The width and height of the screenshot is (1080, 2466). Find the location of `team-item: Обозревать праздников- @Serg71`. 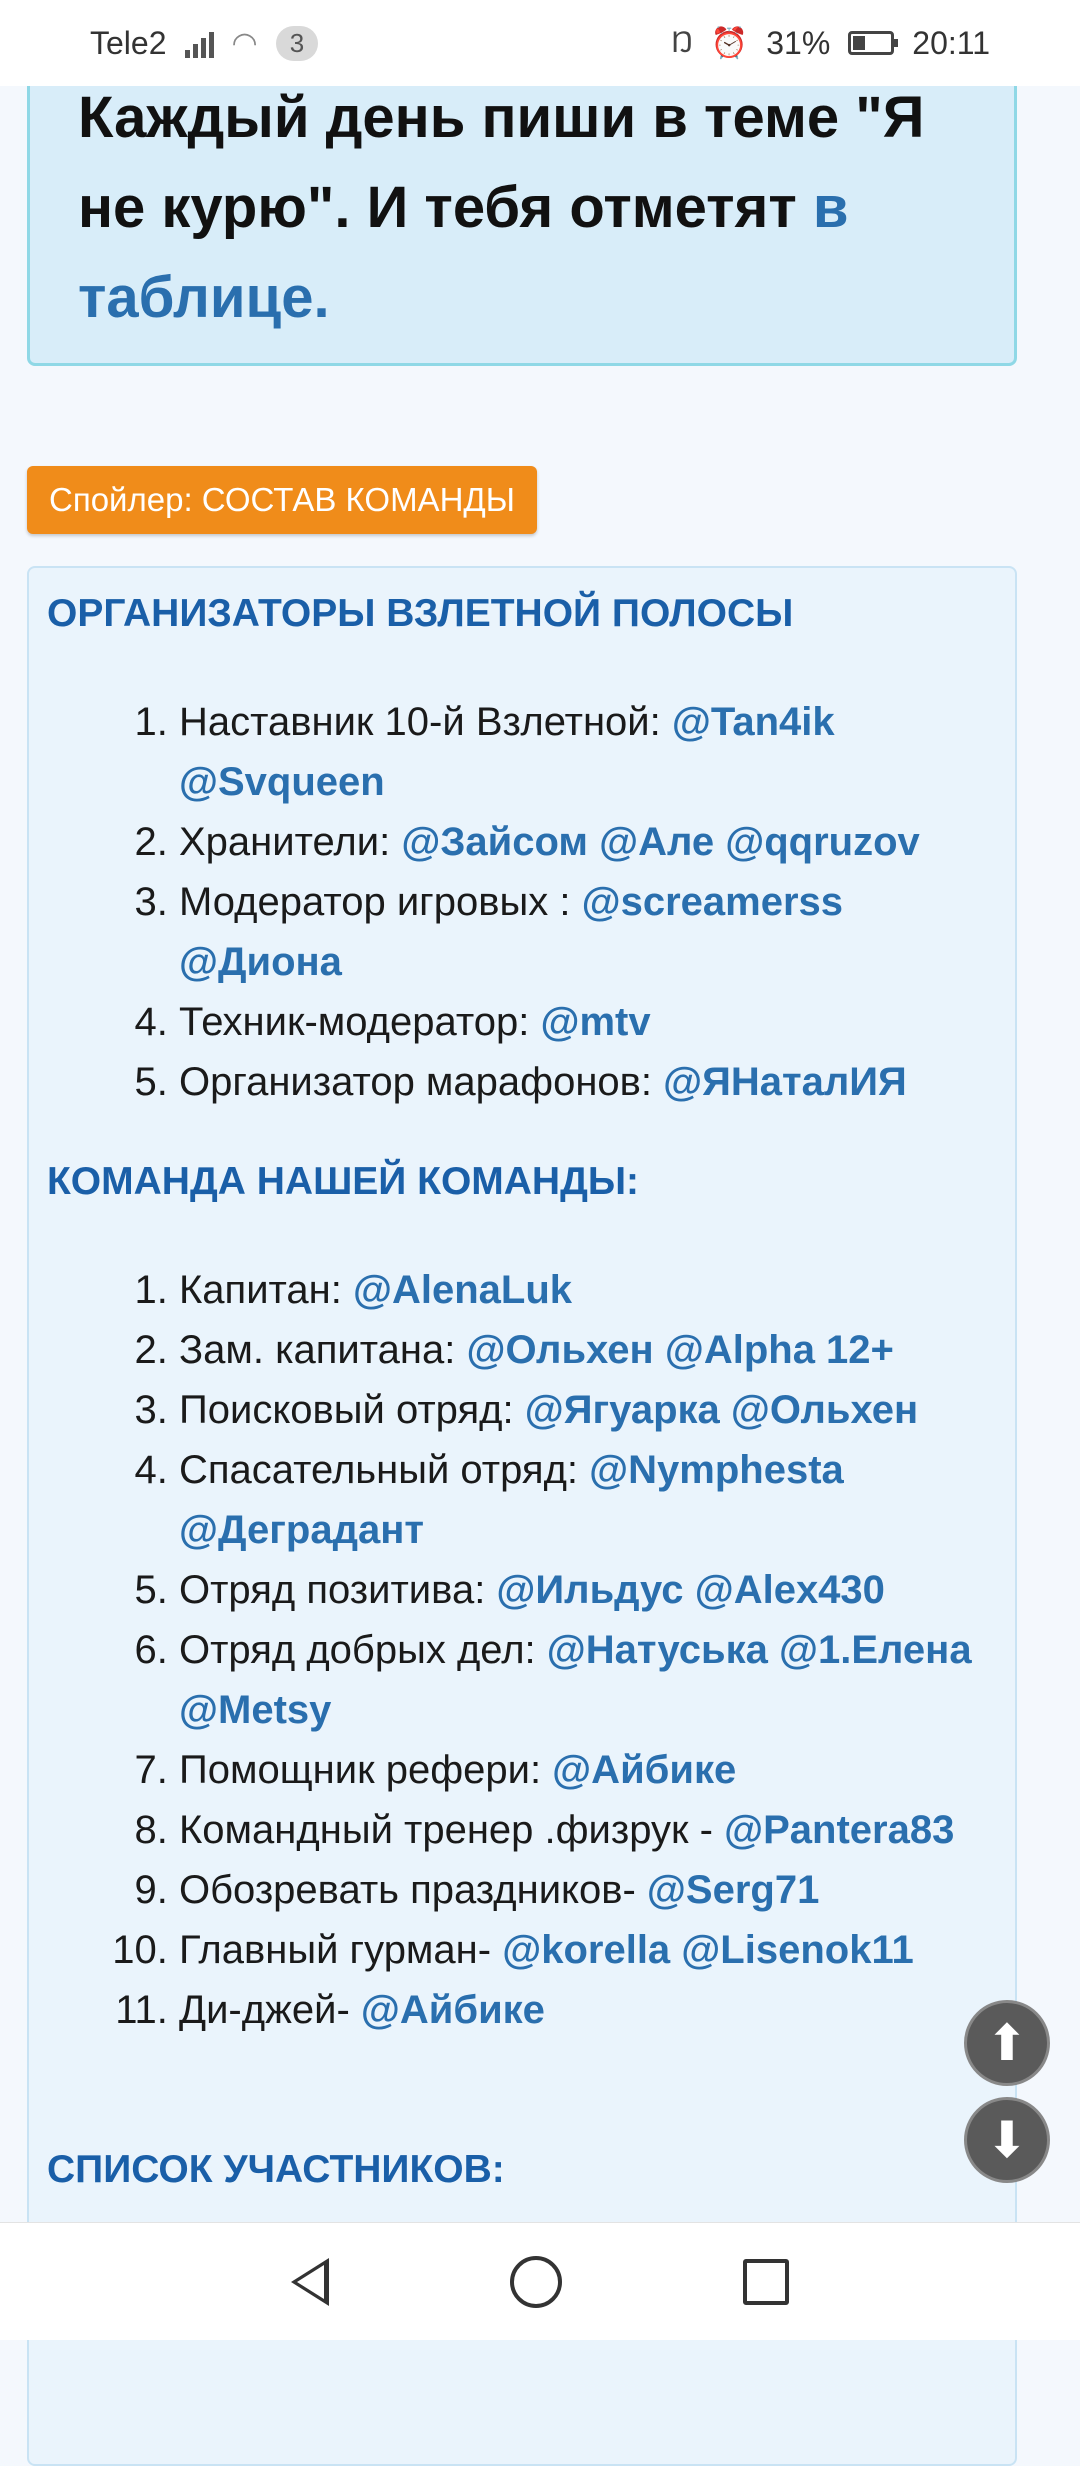

team-item: Обозревать праздников- @Serg71 is located at coordinates (584, 1890).